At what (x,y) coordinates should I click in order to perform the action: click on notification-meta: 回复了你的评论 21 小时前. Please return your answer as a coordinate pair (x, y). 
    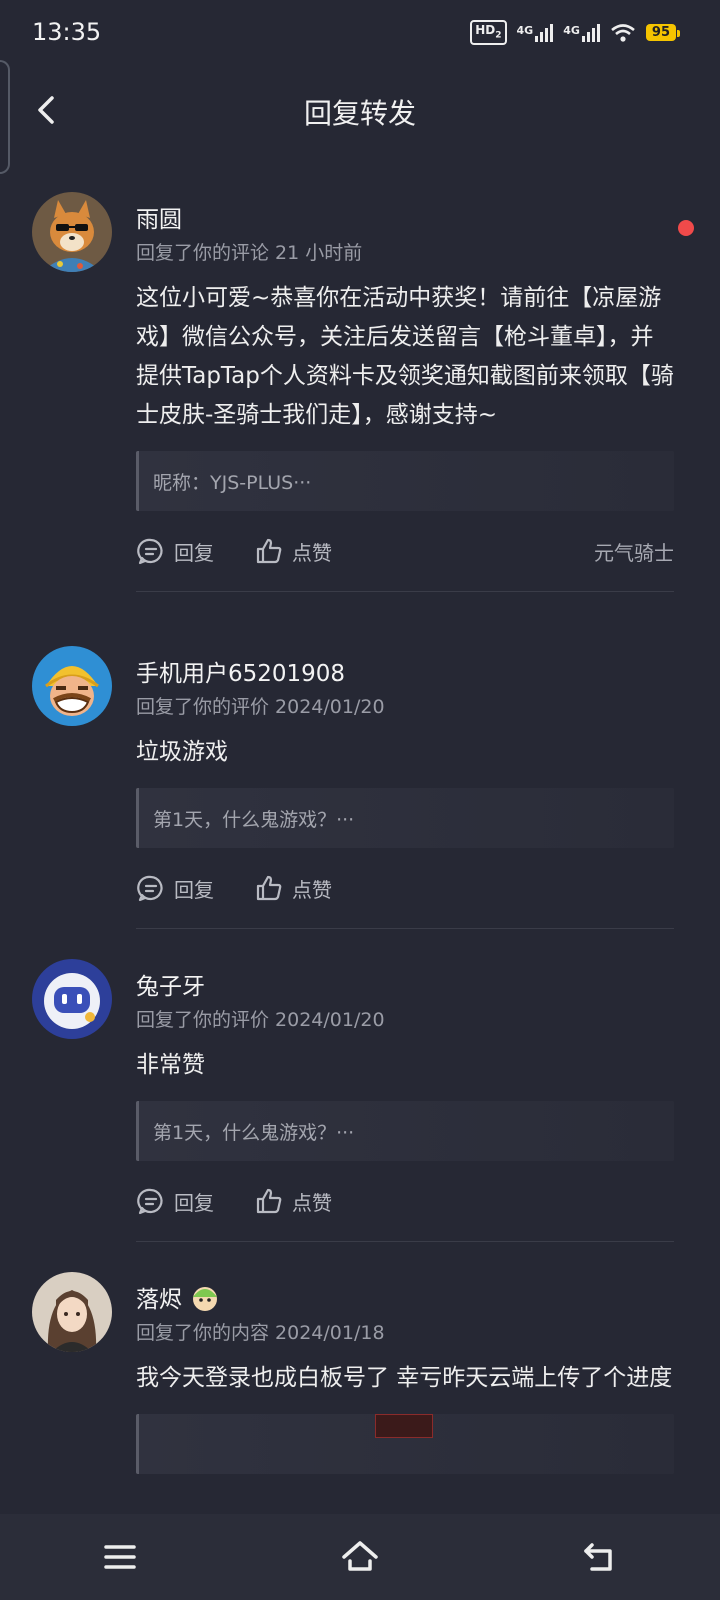
    Looking at the image, I should click on (249, 253).